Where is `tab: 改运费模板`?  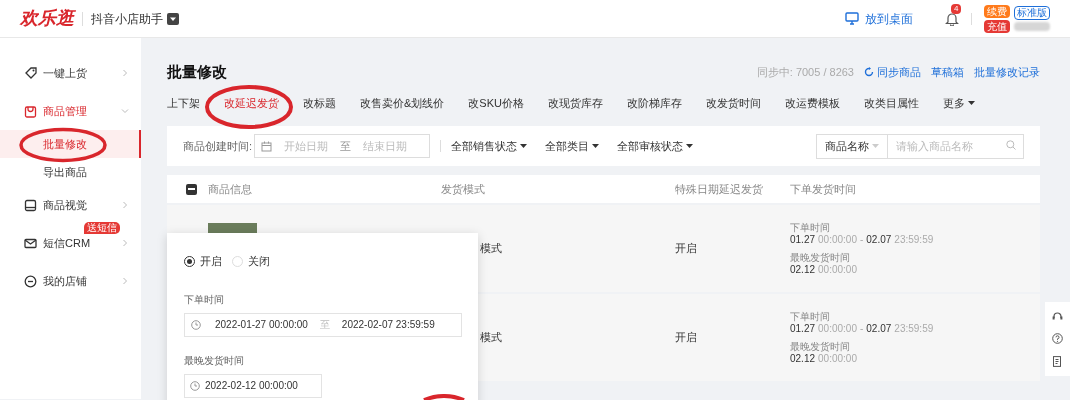 tab: 改运费模板 is located at coordinates (812, 103).